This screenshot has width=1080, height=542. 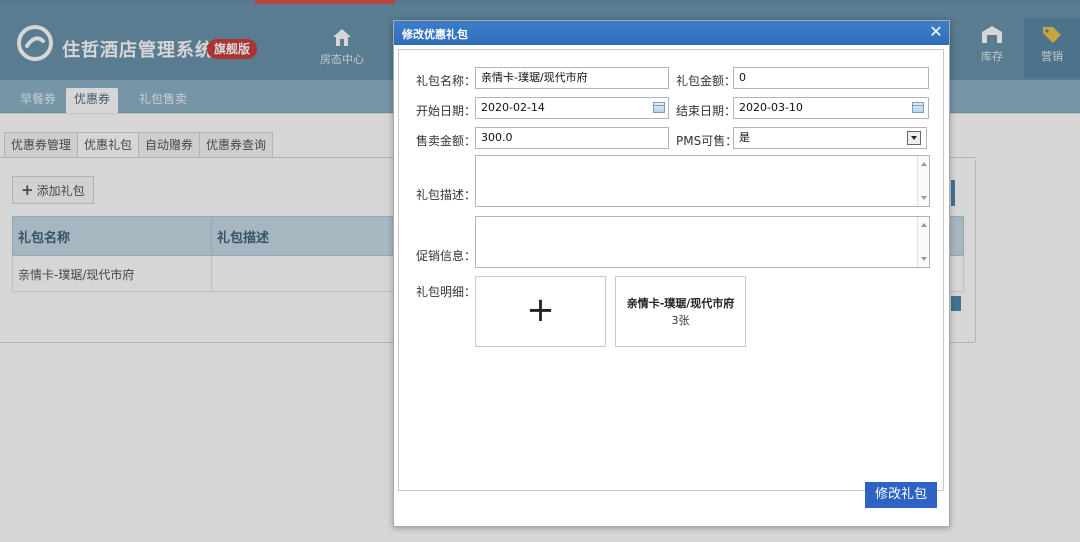 What do you see at coordinates (680, 311) in the screenshot?
I see `detail-item-card: 亲情卡-璞琚/现代市府 3张` at bounding box center [680, 311].